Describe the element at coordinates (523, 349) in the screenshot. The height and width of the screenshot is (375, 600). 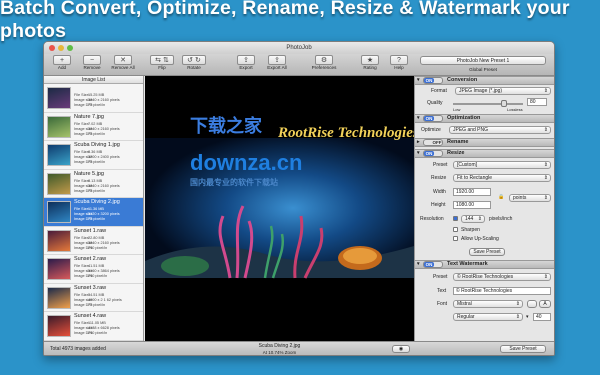
I see `save-preset-button: Save Preset` at that location.